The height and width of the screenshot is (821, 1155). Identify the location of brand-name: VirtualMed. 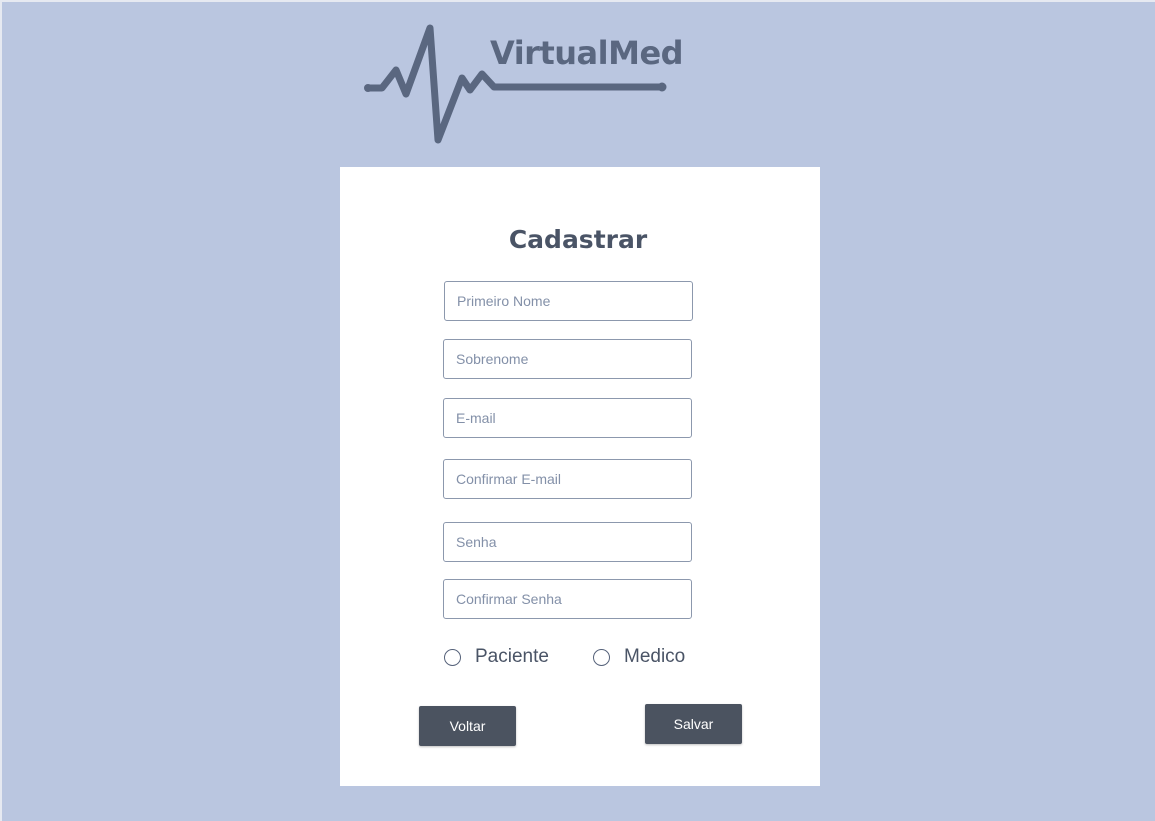
(587, 53).